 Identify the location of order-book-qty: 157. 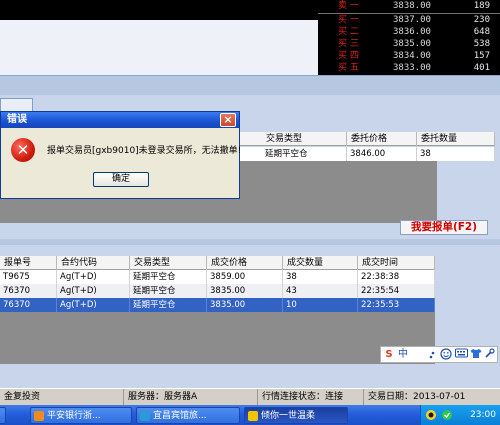
(481, 56).